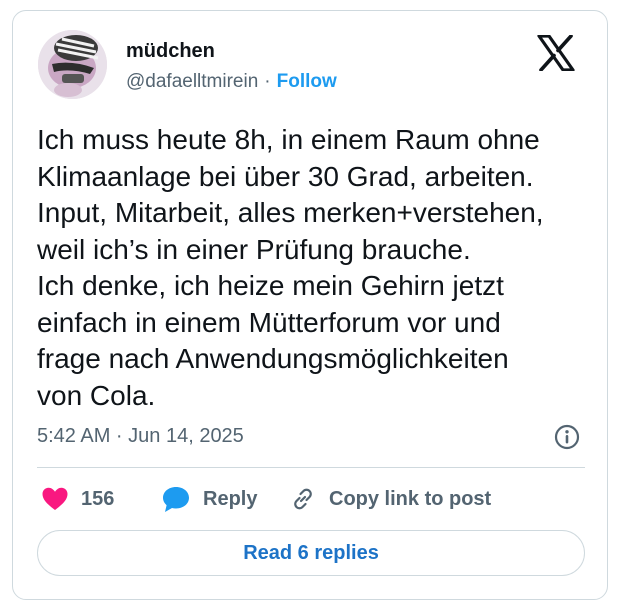  What do you see at coordinates (311, 553) in the screenshot?
I see `read-replies-button: Read 6 replies` at bounding box center [311, 553].